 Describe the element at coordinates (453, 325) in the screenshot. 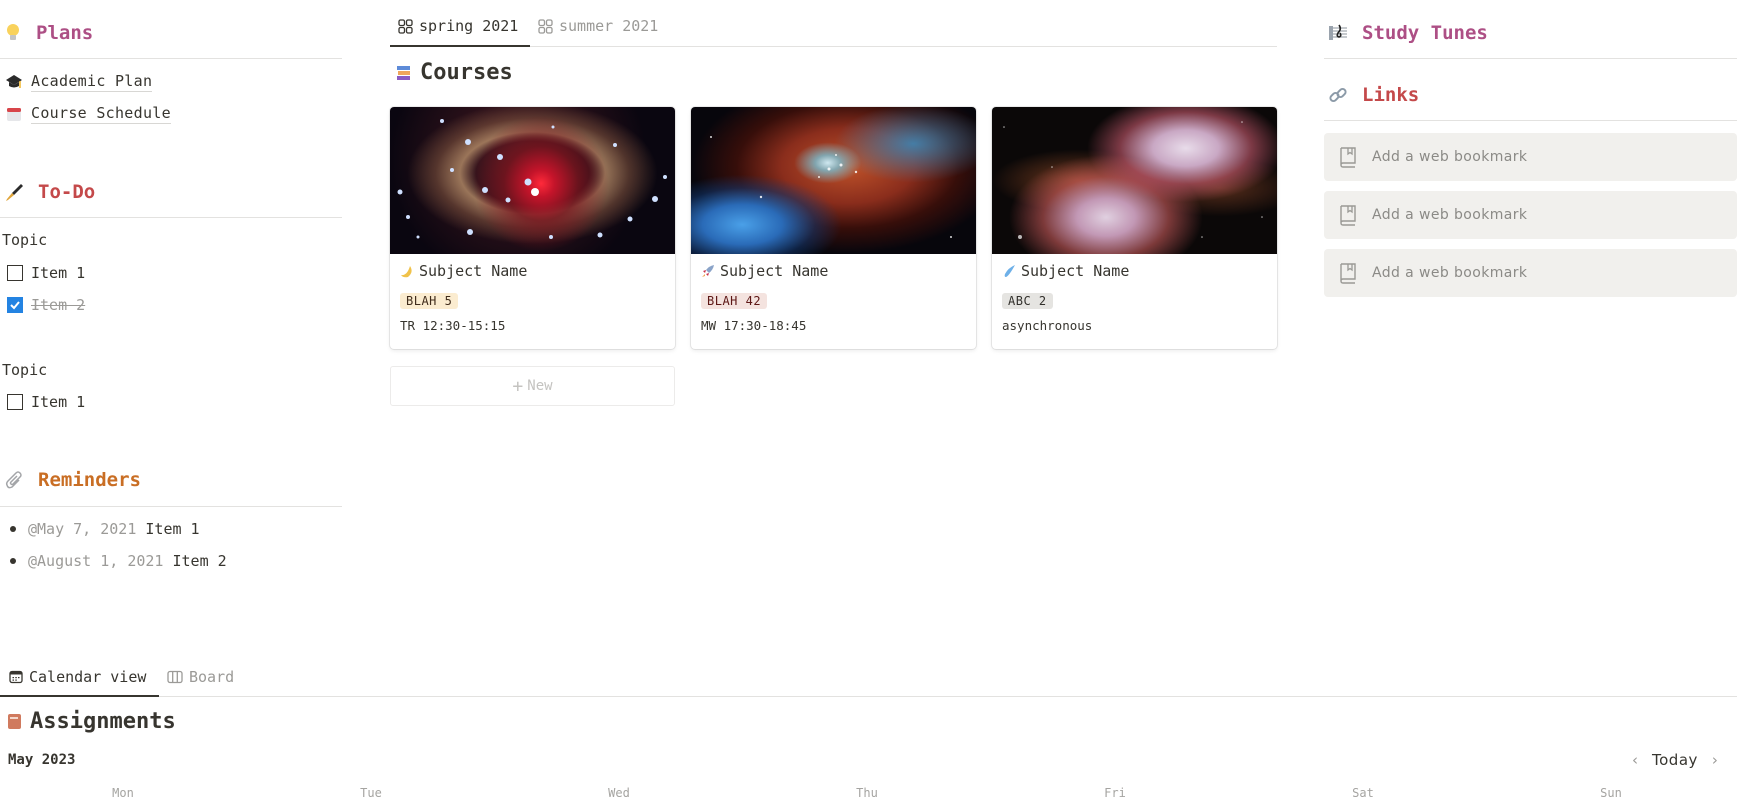

I see `course-schedule: TR 12:30-15:15` at that location.